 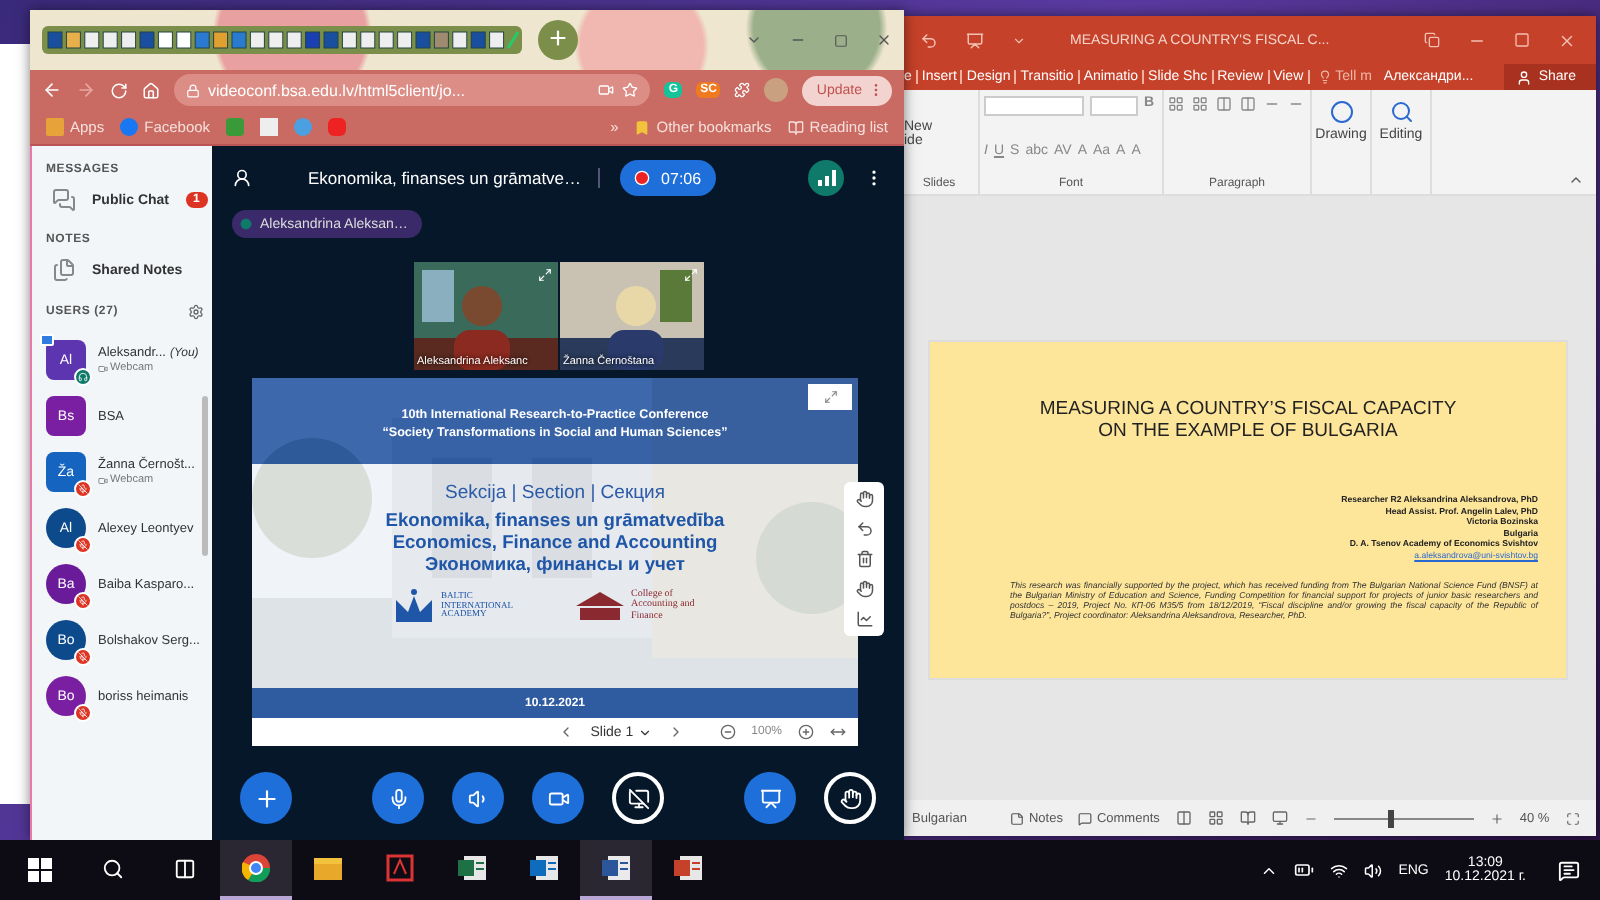 What do you see at coordinates (558, 40) in the screenshot?
I see `new-tab-button: +` at bounding box center [558, 40].